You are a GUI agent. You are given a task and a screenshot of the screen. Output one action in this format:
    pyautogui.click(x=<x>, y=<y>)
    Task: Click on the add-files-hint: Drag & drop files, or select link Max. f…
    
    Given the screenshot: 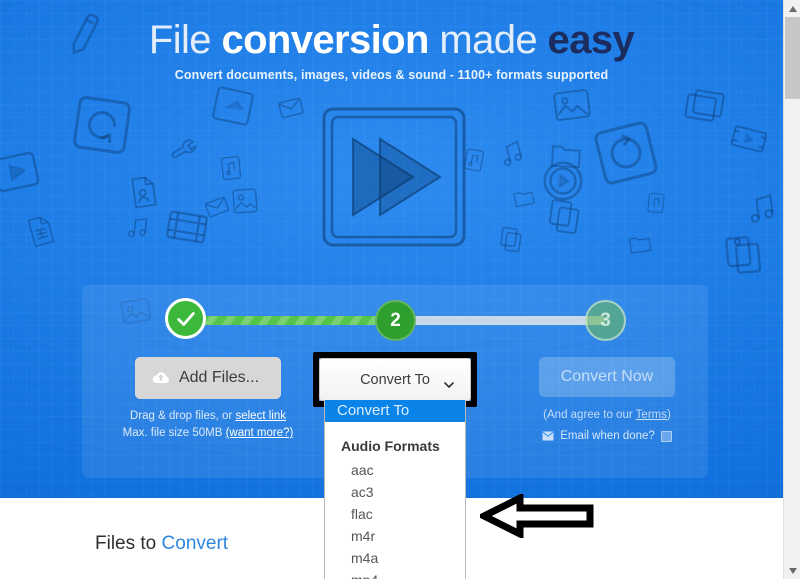 What is the action you would take?
    pyautogui.click(x=208, y=425)
    